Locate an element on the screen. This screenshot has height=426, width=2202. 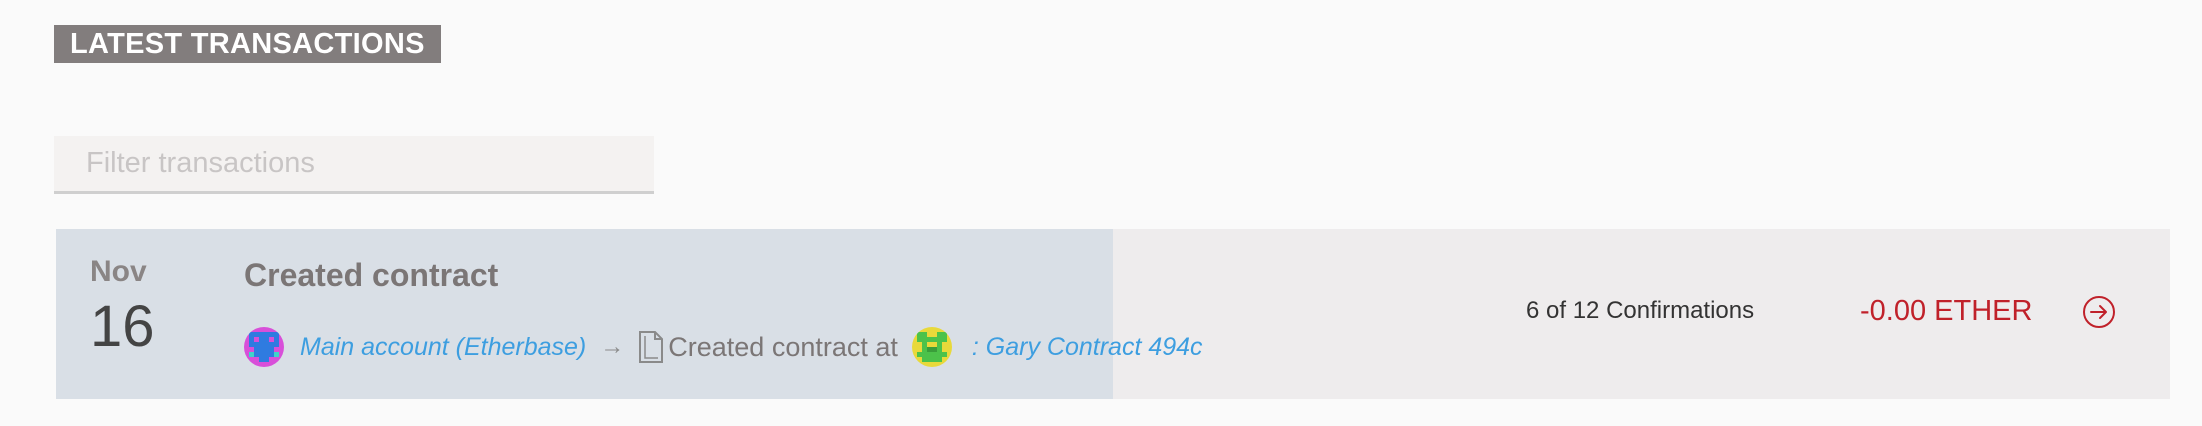
from-account-identicon is located at coordinates (264, 347).